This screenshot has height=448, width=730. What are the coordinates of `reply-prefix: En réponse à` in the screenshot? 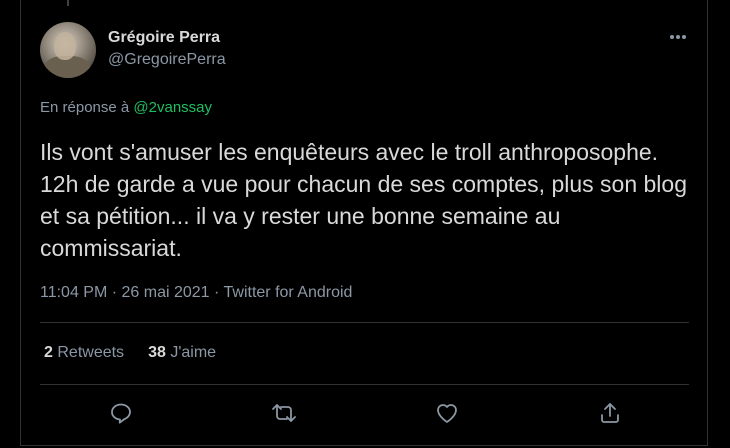 It's located at (85, 107).